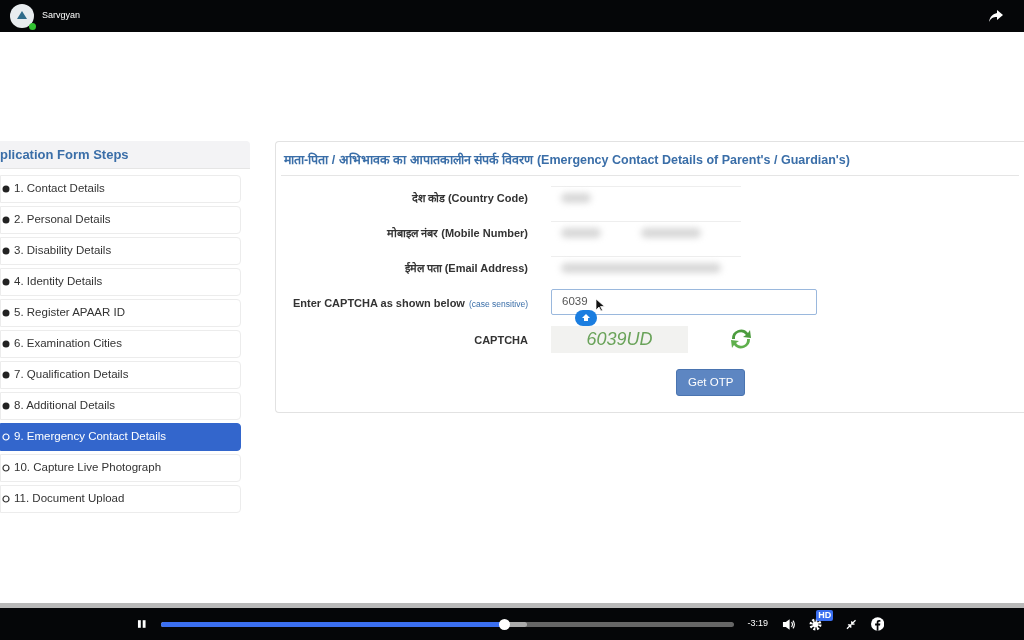  I want to click on step-item: 3. Disability Details, so click(120, 251).